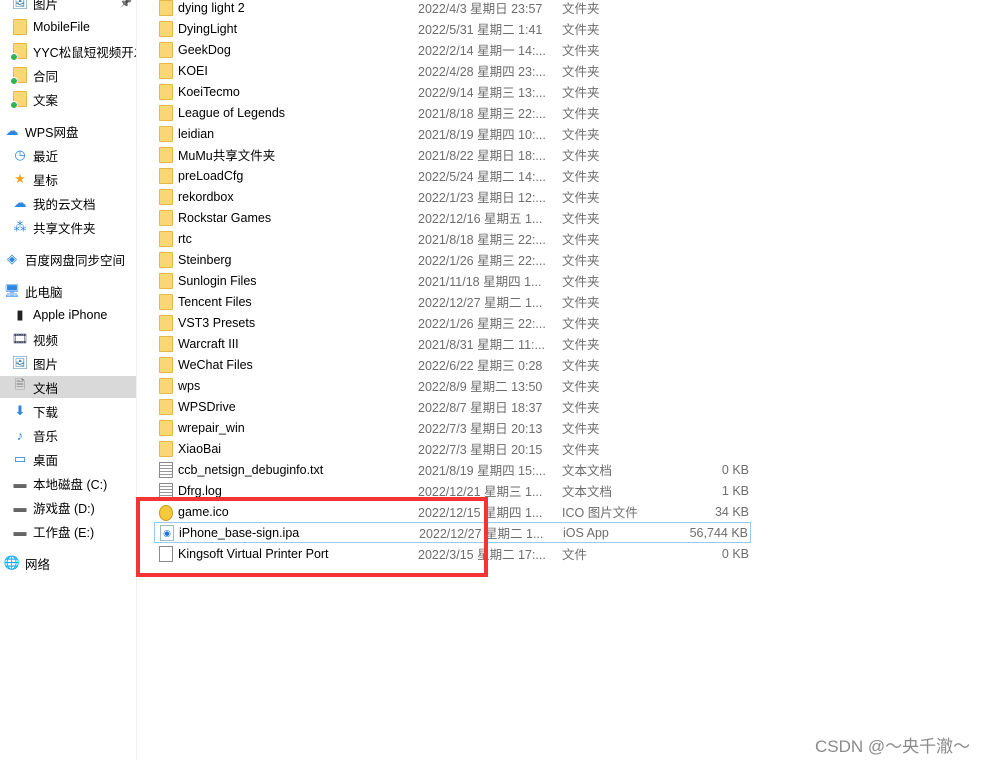 The height and width of the screenshot is (760, 997). What do you see at coordinates (46, 76) in the screenshot?
I see `sidebar-item-label: 合同` at bounding box center [46, 76].